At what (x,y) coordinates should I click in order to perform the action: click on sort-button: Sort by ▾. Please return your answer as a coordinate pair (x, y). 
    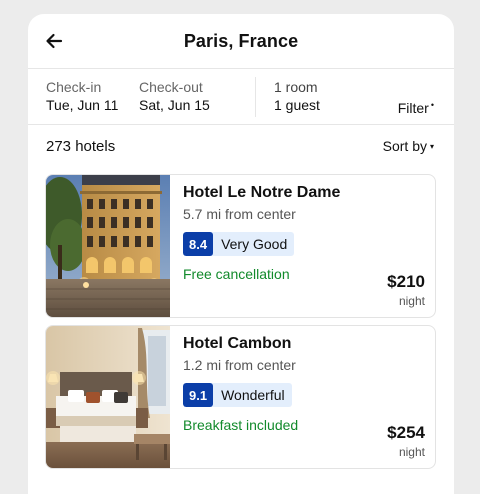
    Looking at the image, I should click on (408, 146).